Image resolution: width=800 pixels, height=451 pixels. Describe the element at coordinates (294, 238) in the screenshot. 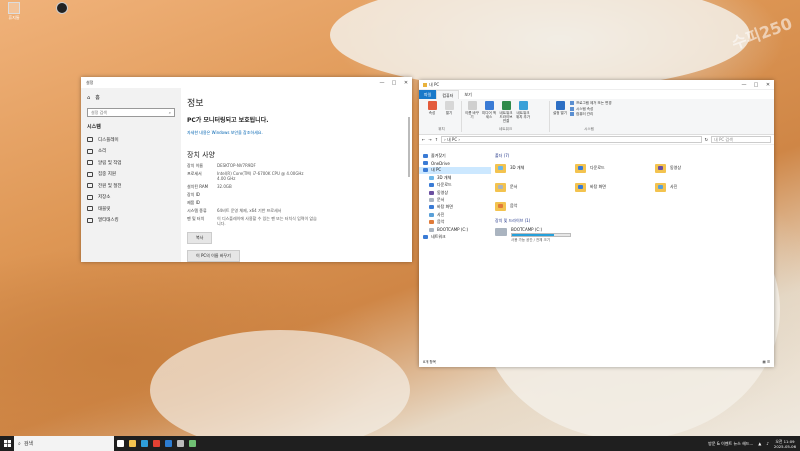

I see `copy-row: 복사` at that location.